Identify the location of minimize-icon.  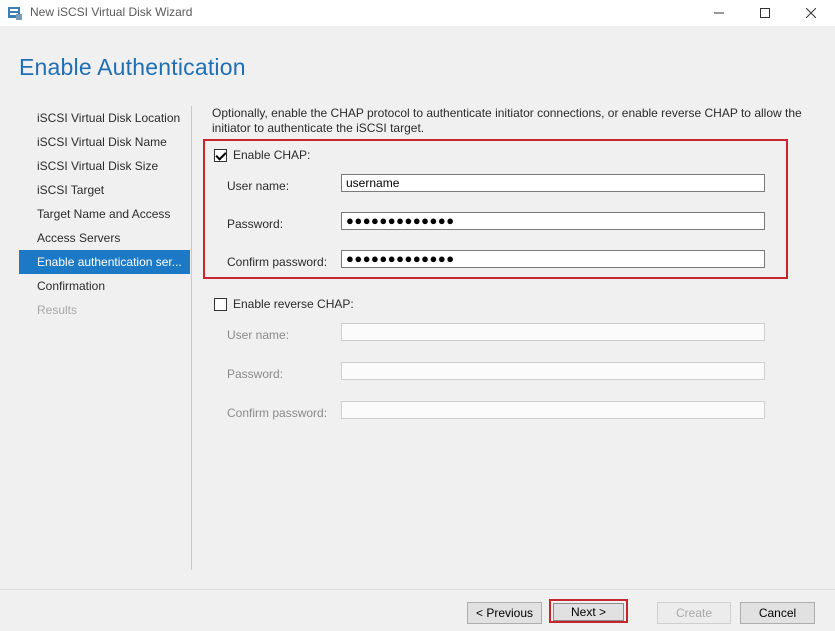
(719, 13).